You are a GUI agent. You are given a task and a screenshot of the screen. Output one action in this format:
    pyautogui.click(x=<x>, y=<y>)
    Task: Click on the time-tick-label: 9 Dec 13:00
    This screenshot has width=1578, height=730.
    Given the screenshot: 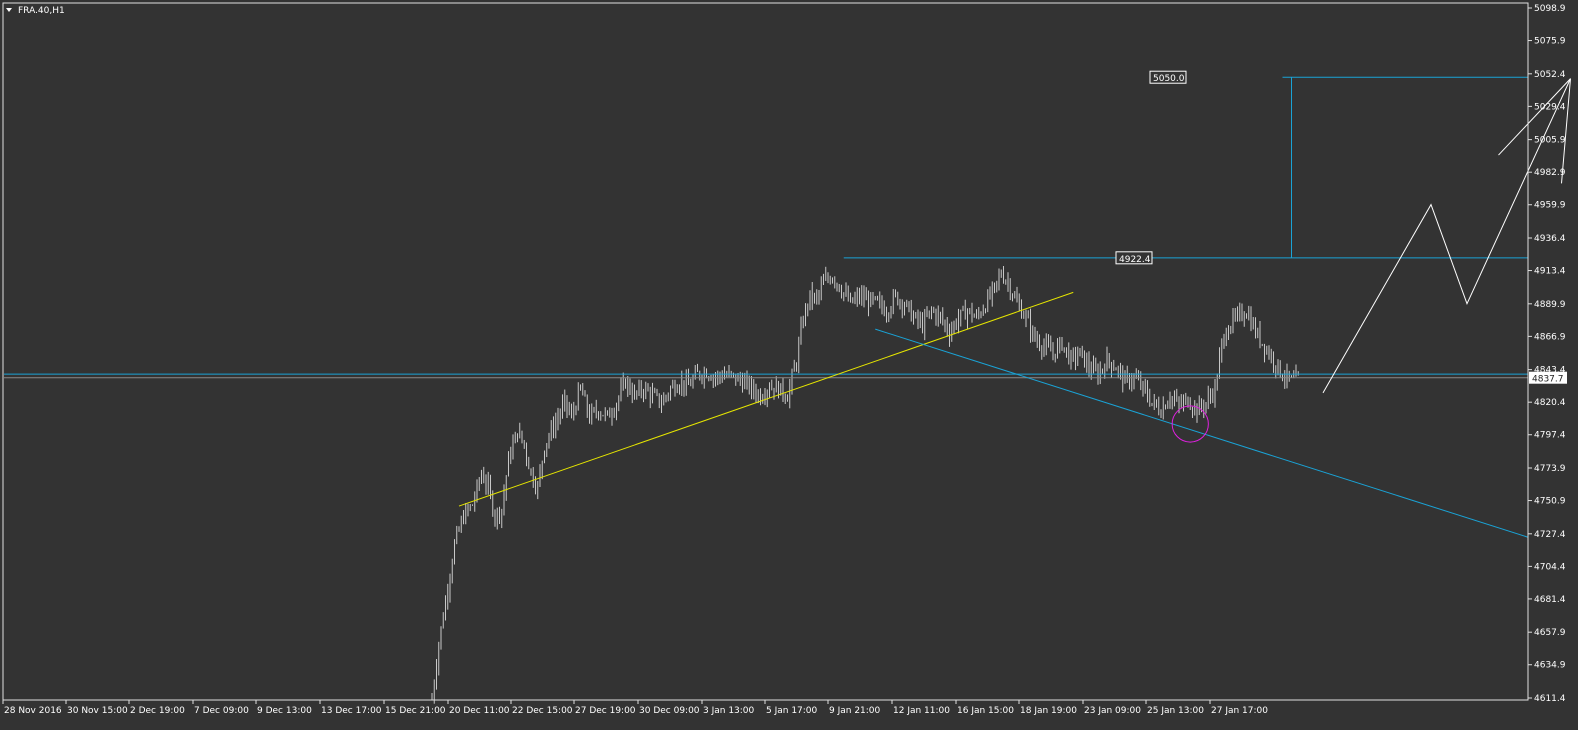 What is the action you would take?
    pyautogui.click(x=284, y=711)
    